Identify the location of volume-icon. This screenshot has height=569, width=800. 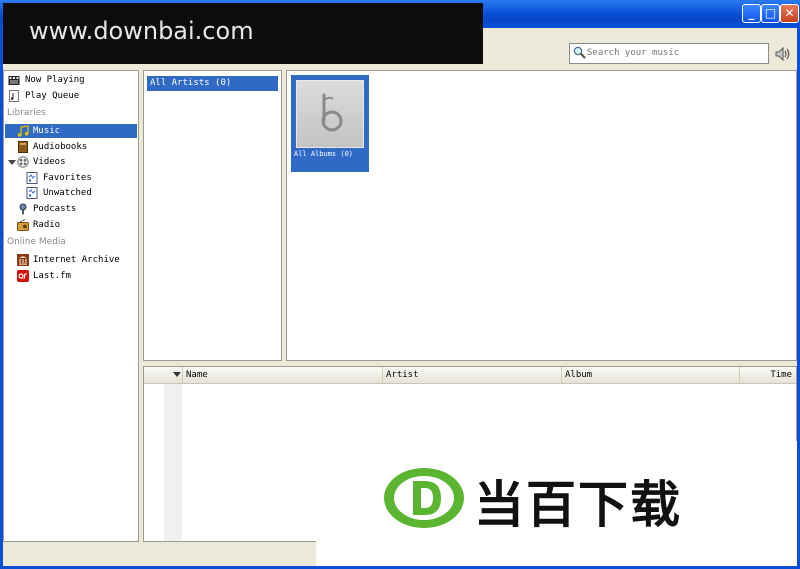
(783, 54).